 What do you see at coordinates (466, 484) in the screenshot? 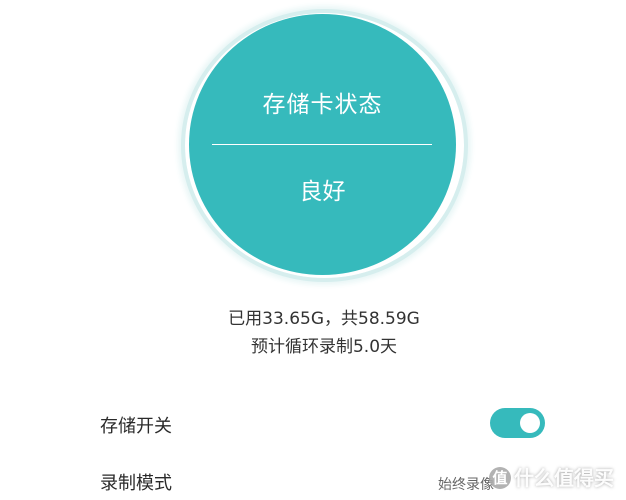
I see `record-mode-value: 始终录像` at bounding box center [466, 484].